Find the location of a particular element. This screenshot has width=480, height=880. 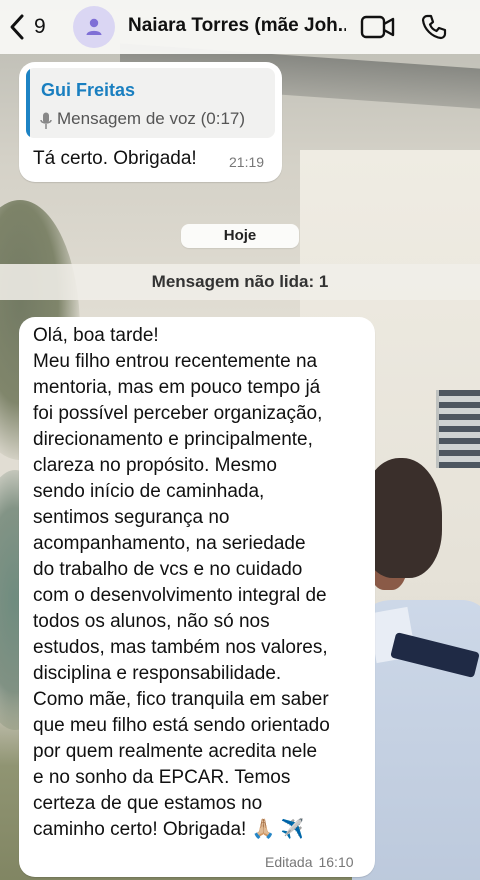

message-time: 16:10 is located at coordinates (336, 862).